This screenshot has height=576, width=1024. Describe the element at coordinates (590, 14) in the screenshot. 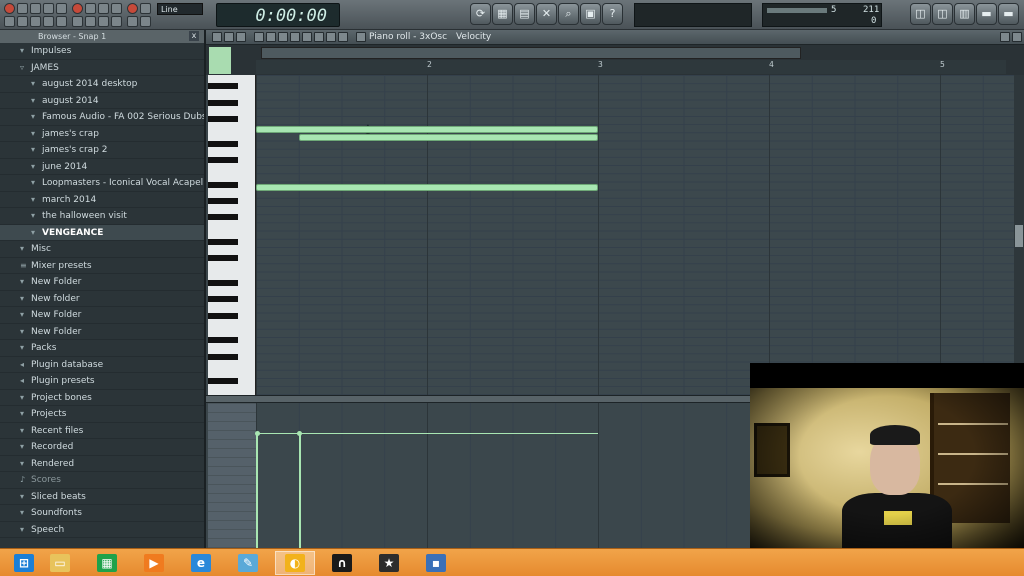

I see `project-button: ▣` at that location.